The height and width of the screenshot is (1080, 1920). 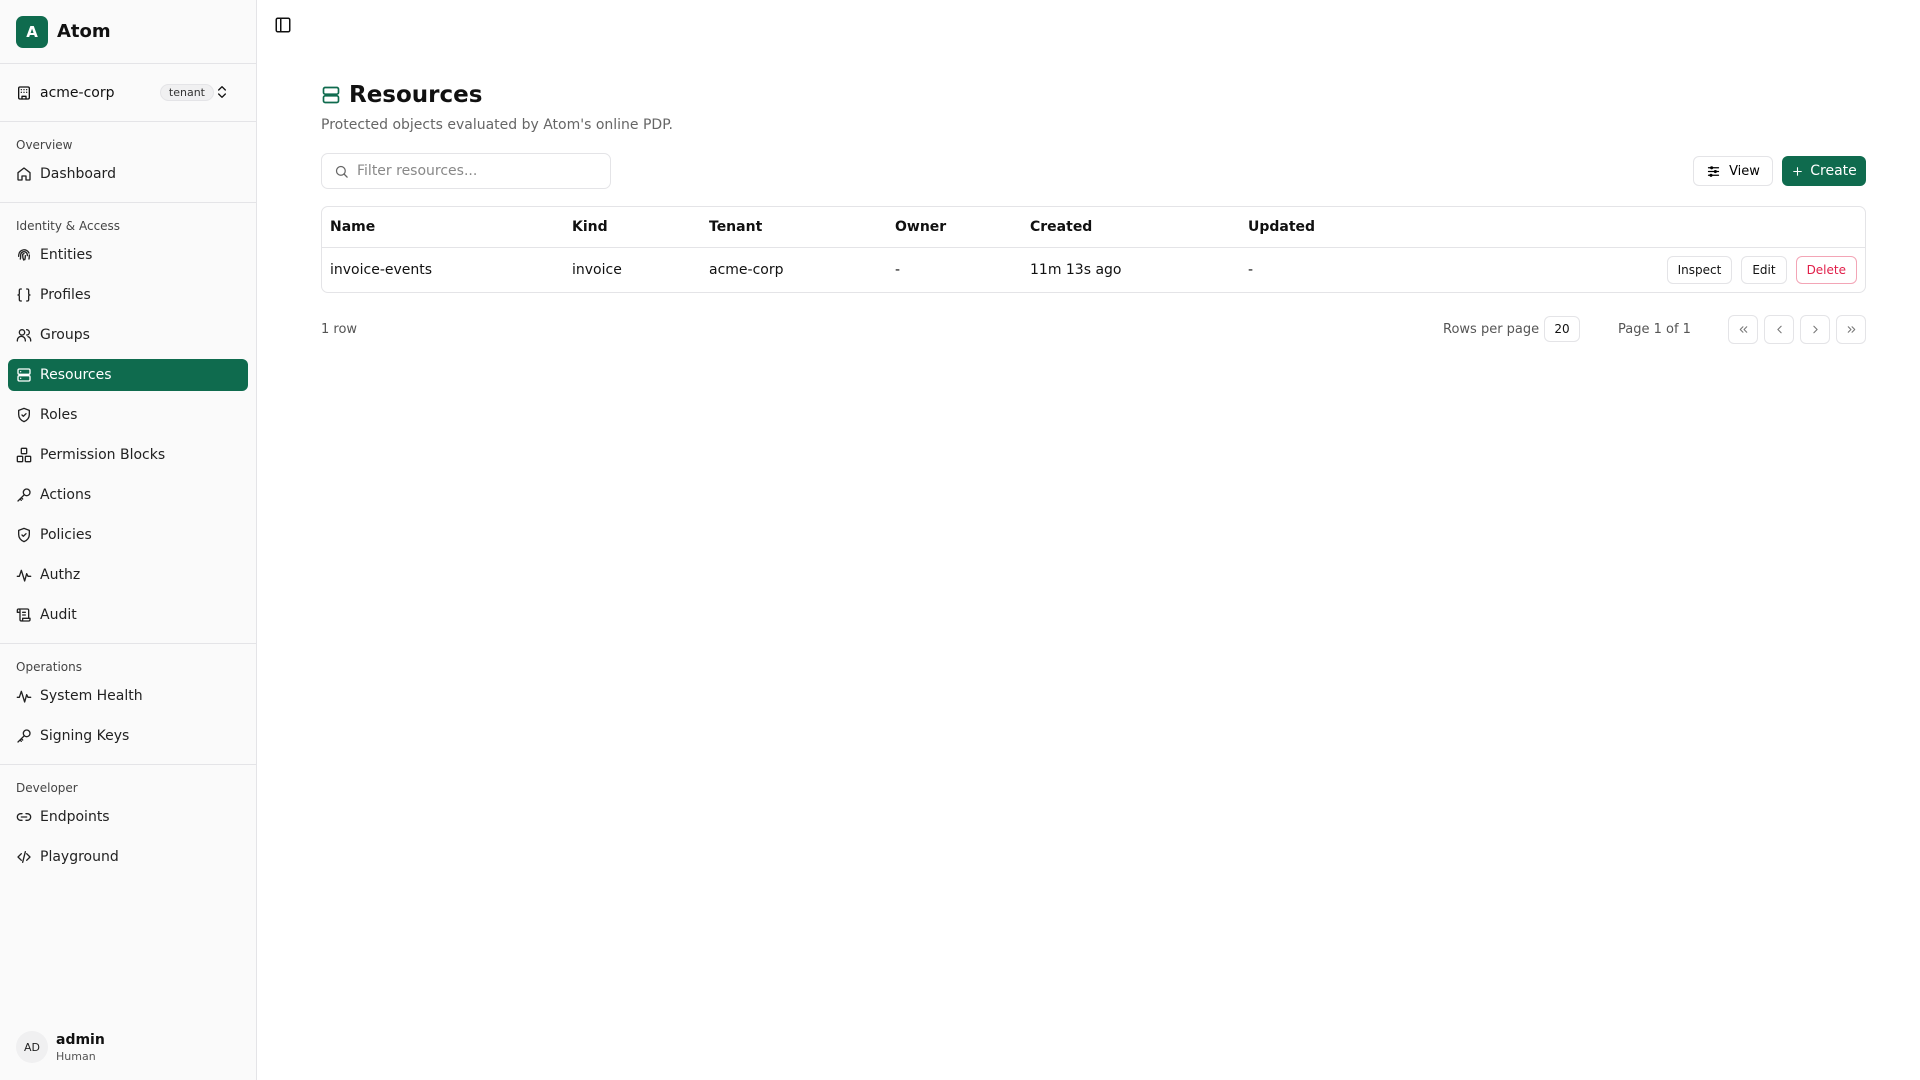 I want to click on sidebar-item-signing-keys: Signing Keys, so click(x=128, y=736).